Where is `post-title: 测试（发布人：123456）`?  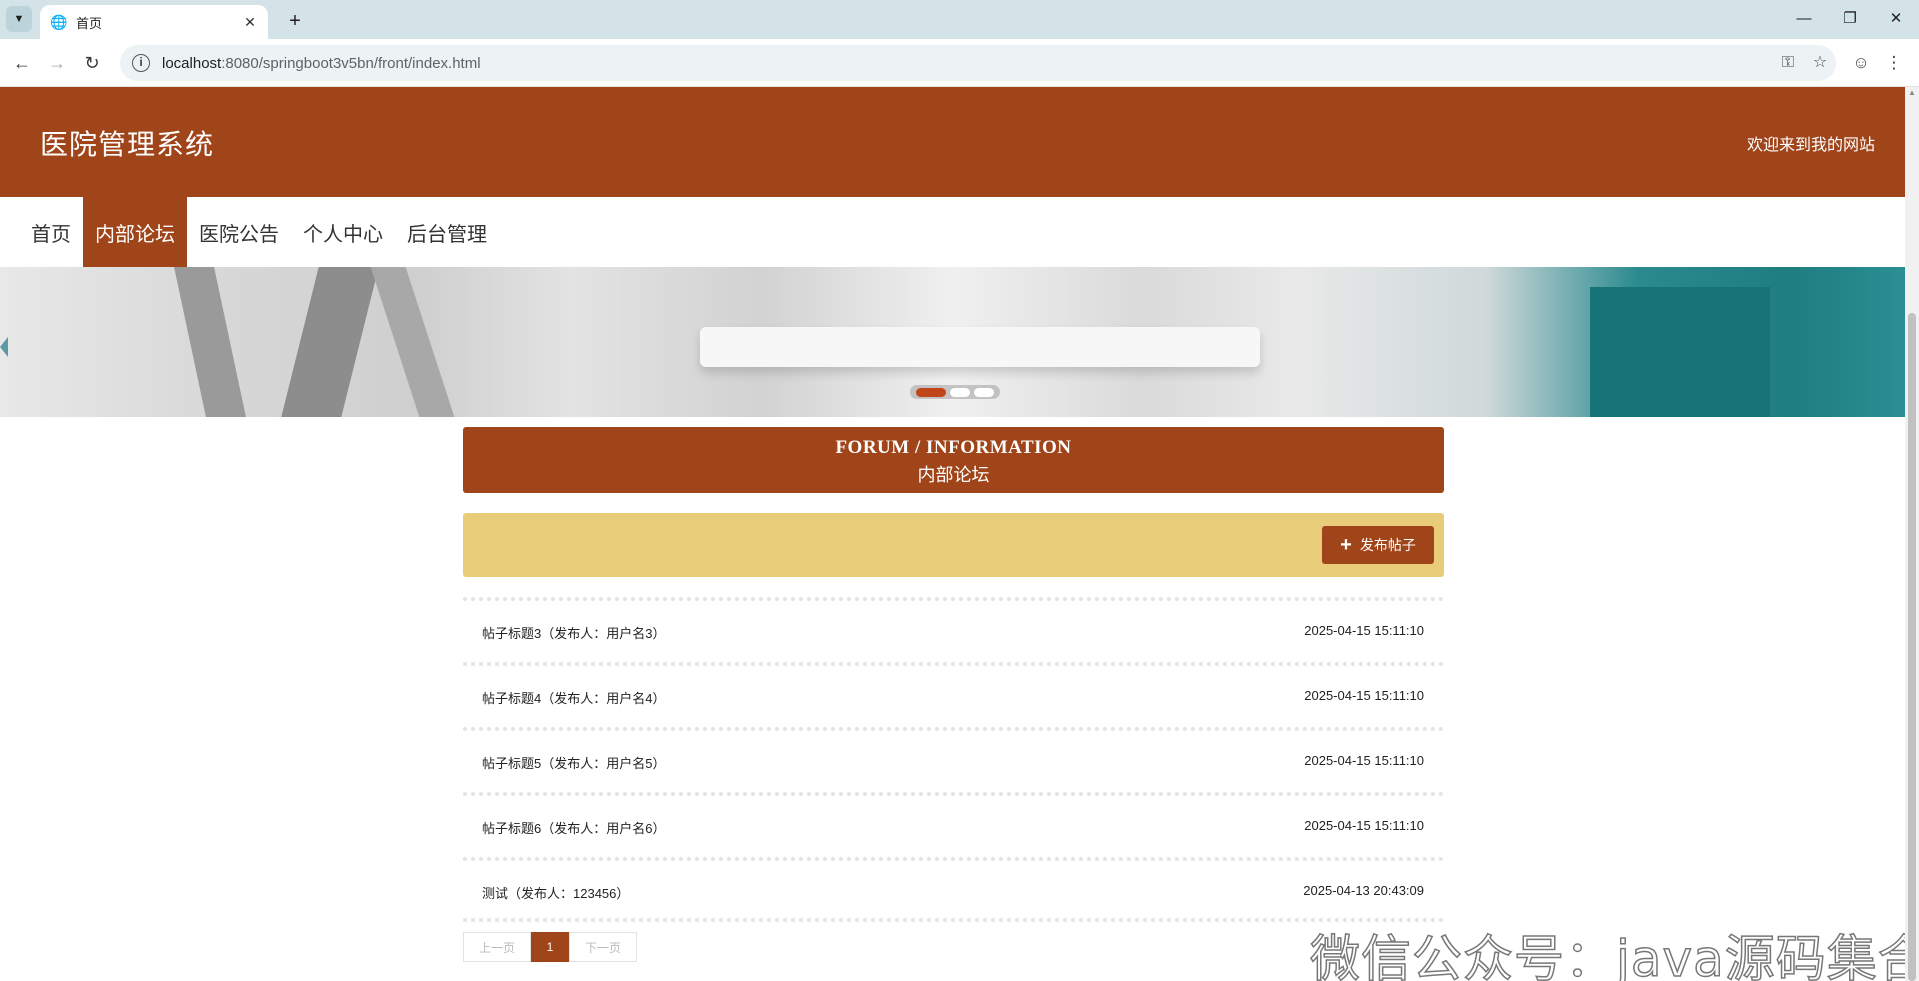
post-title: 测试（发布人：123456） is located at coordinates (555, 892).